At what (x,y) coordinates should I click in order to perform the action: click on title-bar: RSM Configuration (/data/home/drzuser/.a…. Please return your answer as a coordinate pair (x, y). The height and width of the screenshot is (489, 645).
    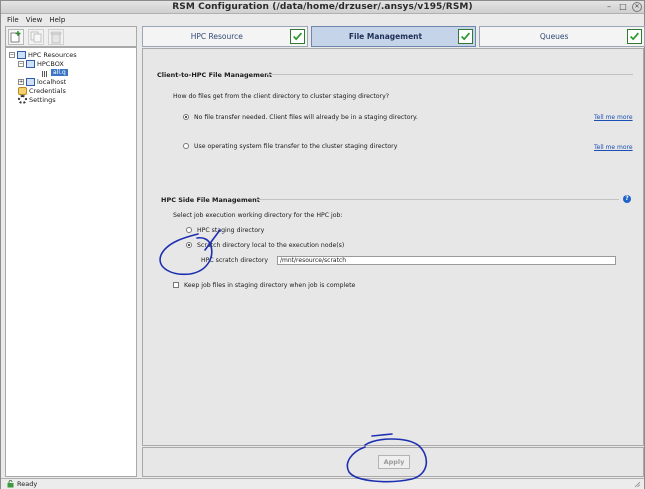
    Looking at the image, I should click on (322, 7).